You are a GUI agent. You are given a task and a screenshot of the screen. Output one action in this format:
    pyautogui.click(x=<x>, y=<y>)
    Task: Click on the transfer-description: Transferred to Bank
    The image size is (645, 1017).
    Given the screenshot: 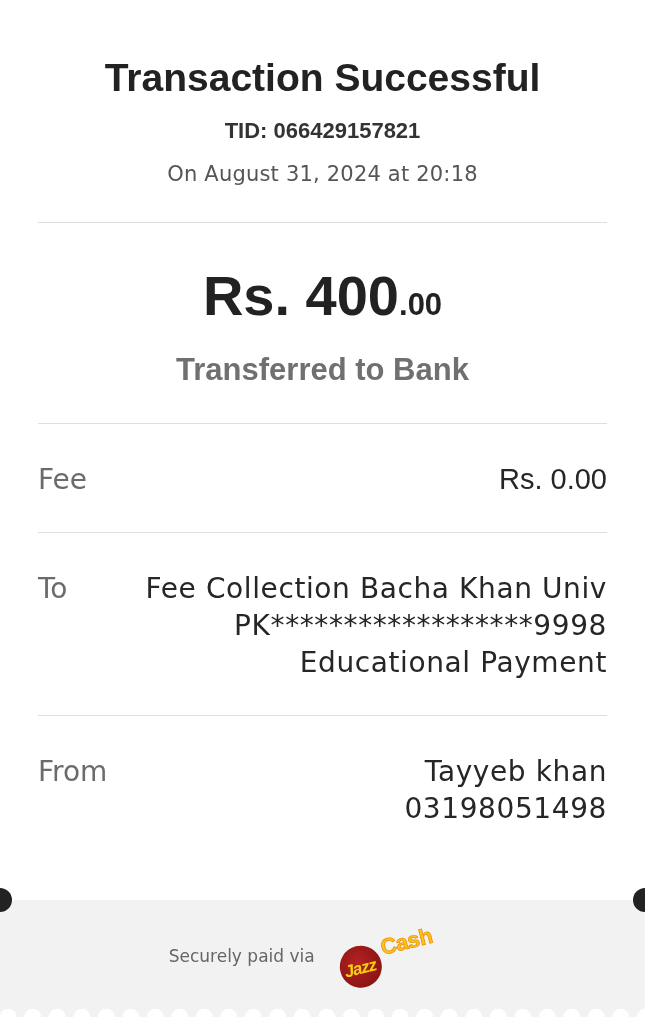 What is the action you would take?
    pyautogui.click(x=322, y=370)
    